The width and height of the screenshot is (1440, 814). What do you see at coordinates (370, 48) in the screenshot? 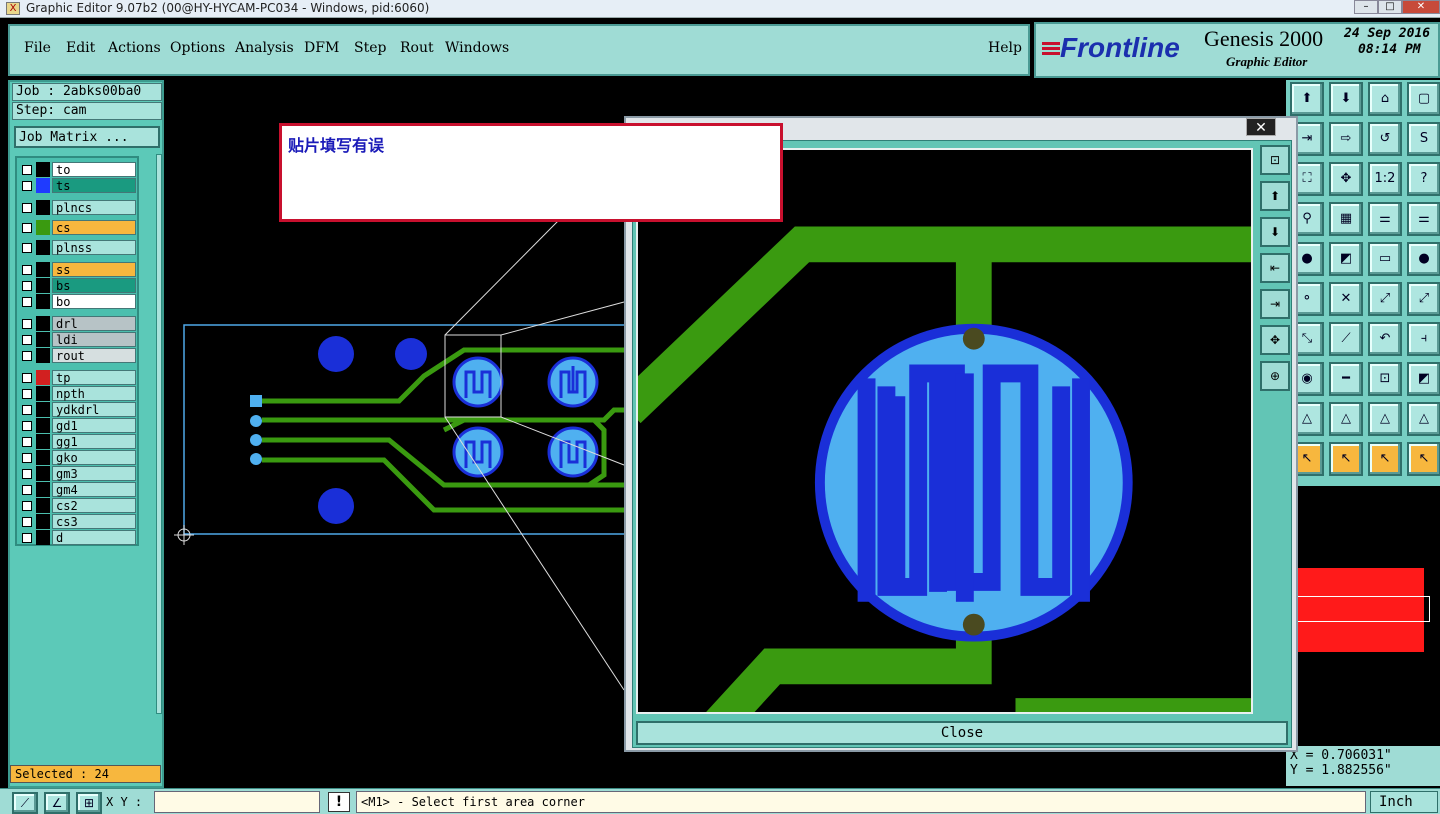
I see `menu-step: Step` at bounding box center [370, 48].